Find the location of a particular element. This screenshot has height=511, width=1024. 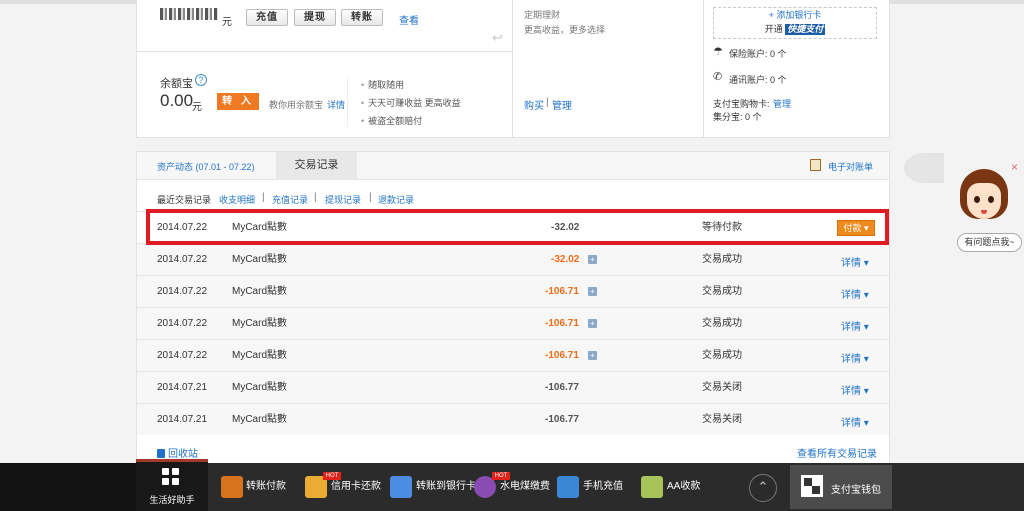

help-icon: ? is located at coordinates (201, 80).